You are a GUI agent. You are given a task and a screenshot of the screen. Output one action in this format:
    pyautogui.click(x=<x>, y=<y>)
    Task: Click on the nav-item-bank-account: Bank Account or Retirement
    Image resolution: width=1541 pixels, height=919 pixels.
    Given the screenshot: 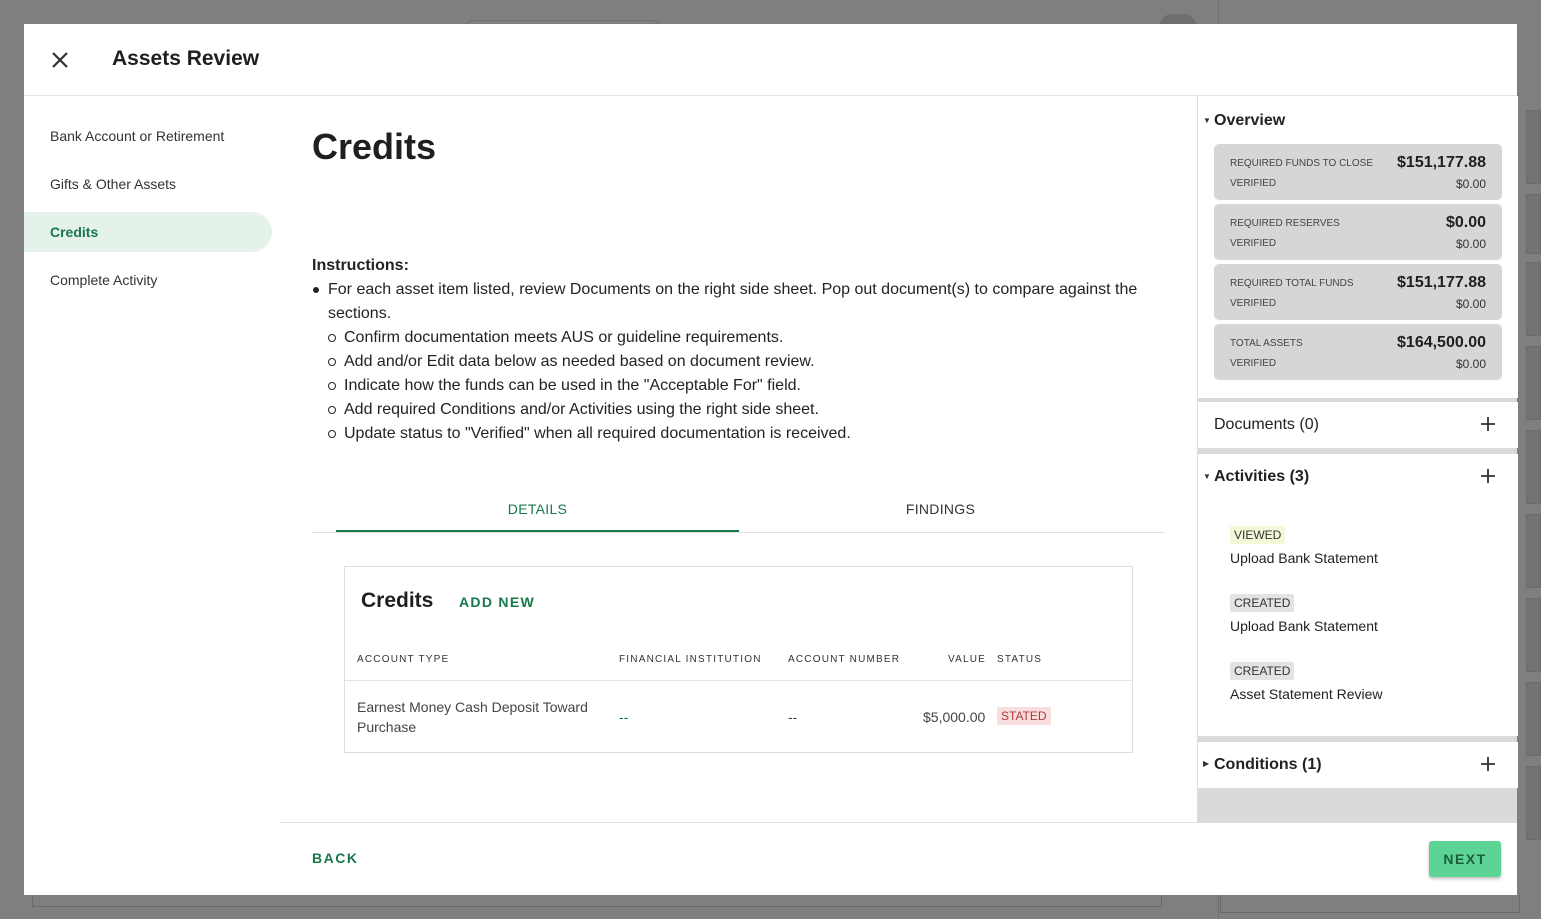 What is the action you would take?
    pyautogui.click(x=148, y=136)
    